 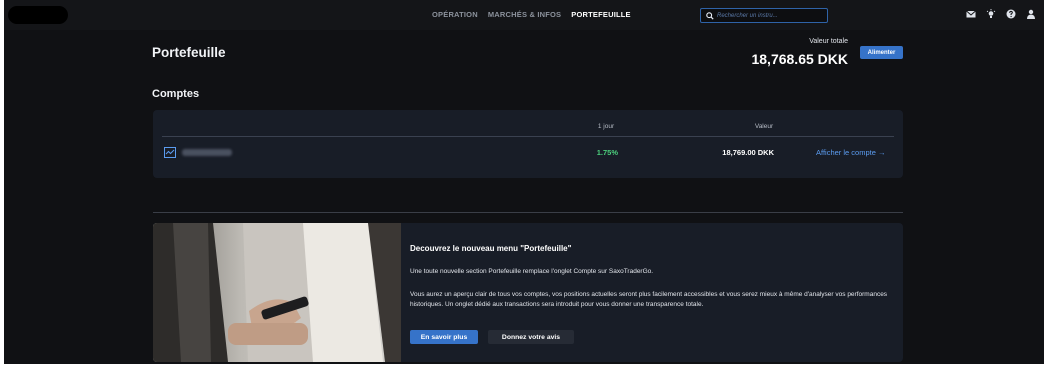 I want to click on tab-operation: OPÉRATION, so click(x=455, y=14).